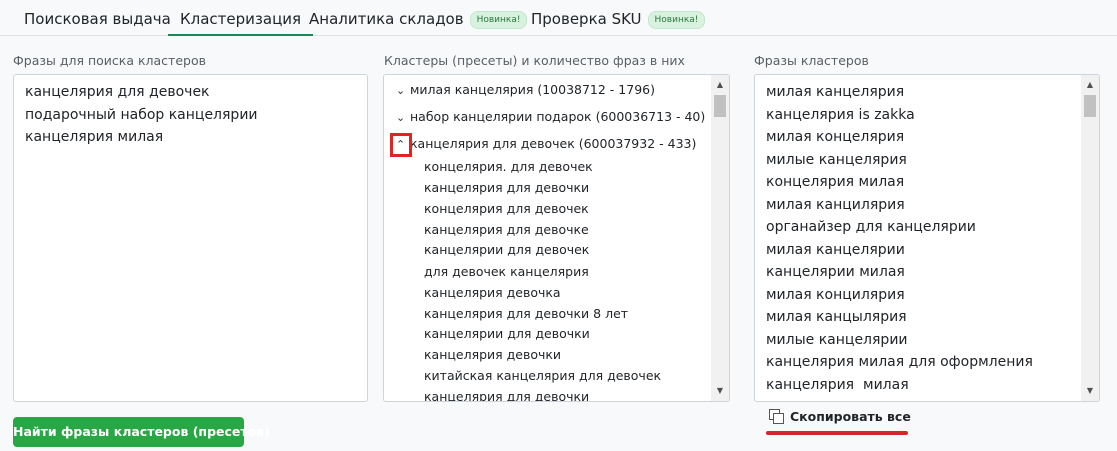 The height and width of the screenshot is (451, 1117). I want to click on cluster-item: ⌄ милая канцелярия (10038712 - 1796), so click(525, 89).